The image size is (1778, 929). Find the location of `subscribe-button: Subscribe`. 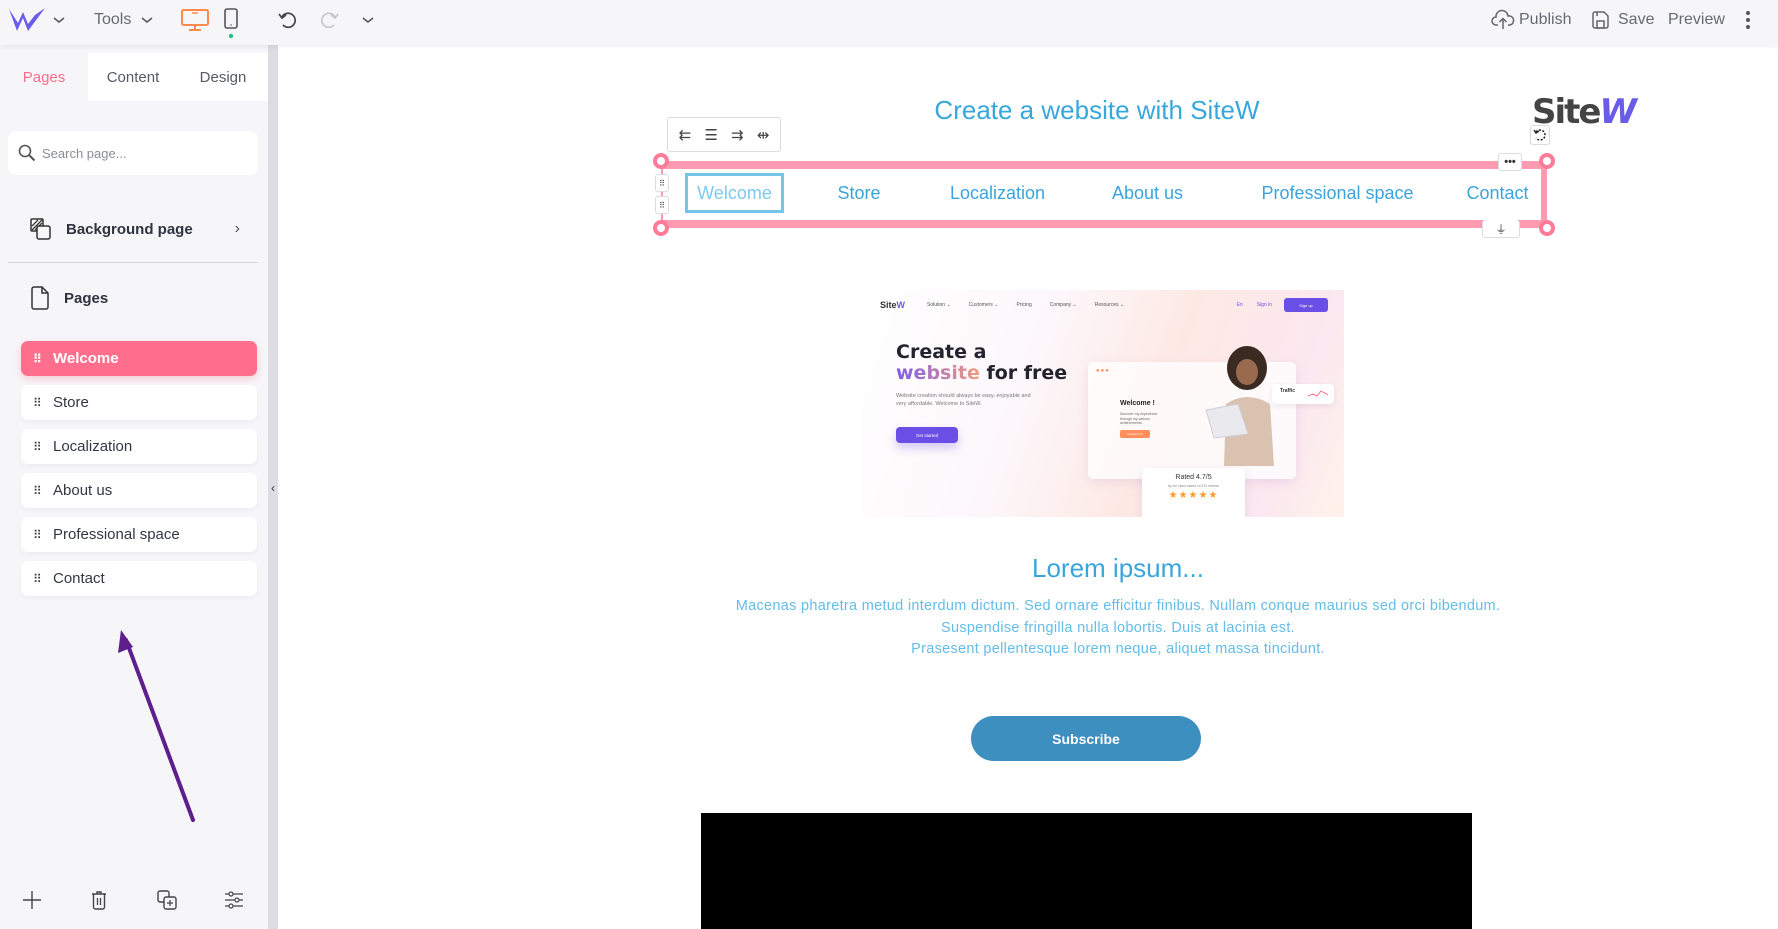

subscribe-button: Subscribe is located at coordinates (1086, 738).